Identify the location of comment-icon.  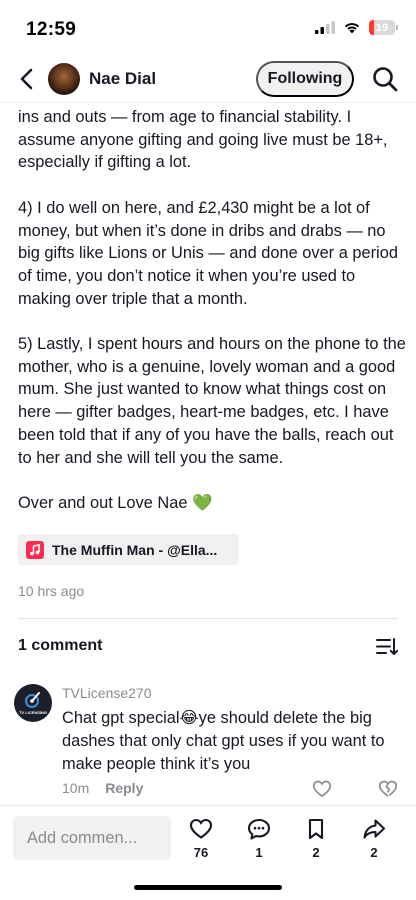
(259, 829).